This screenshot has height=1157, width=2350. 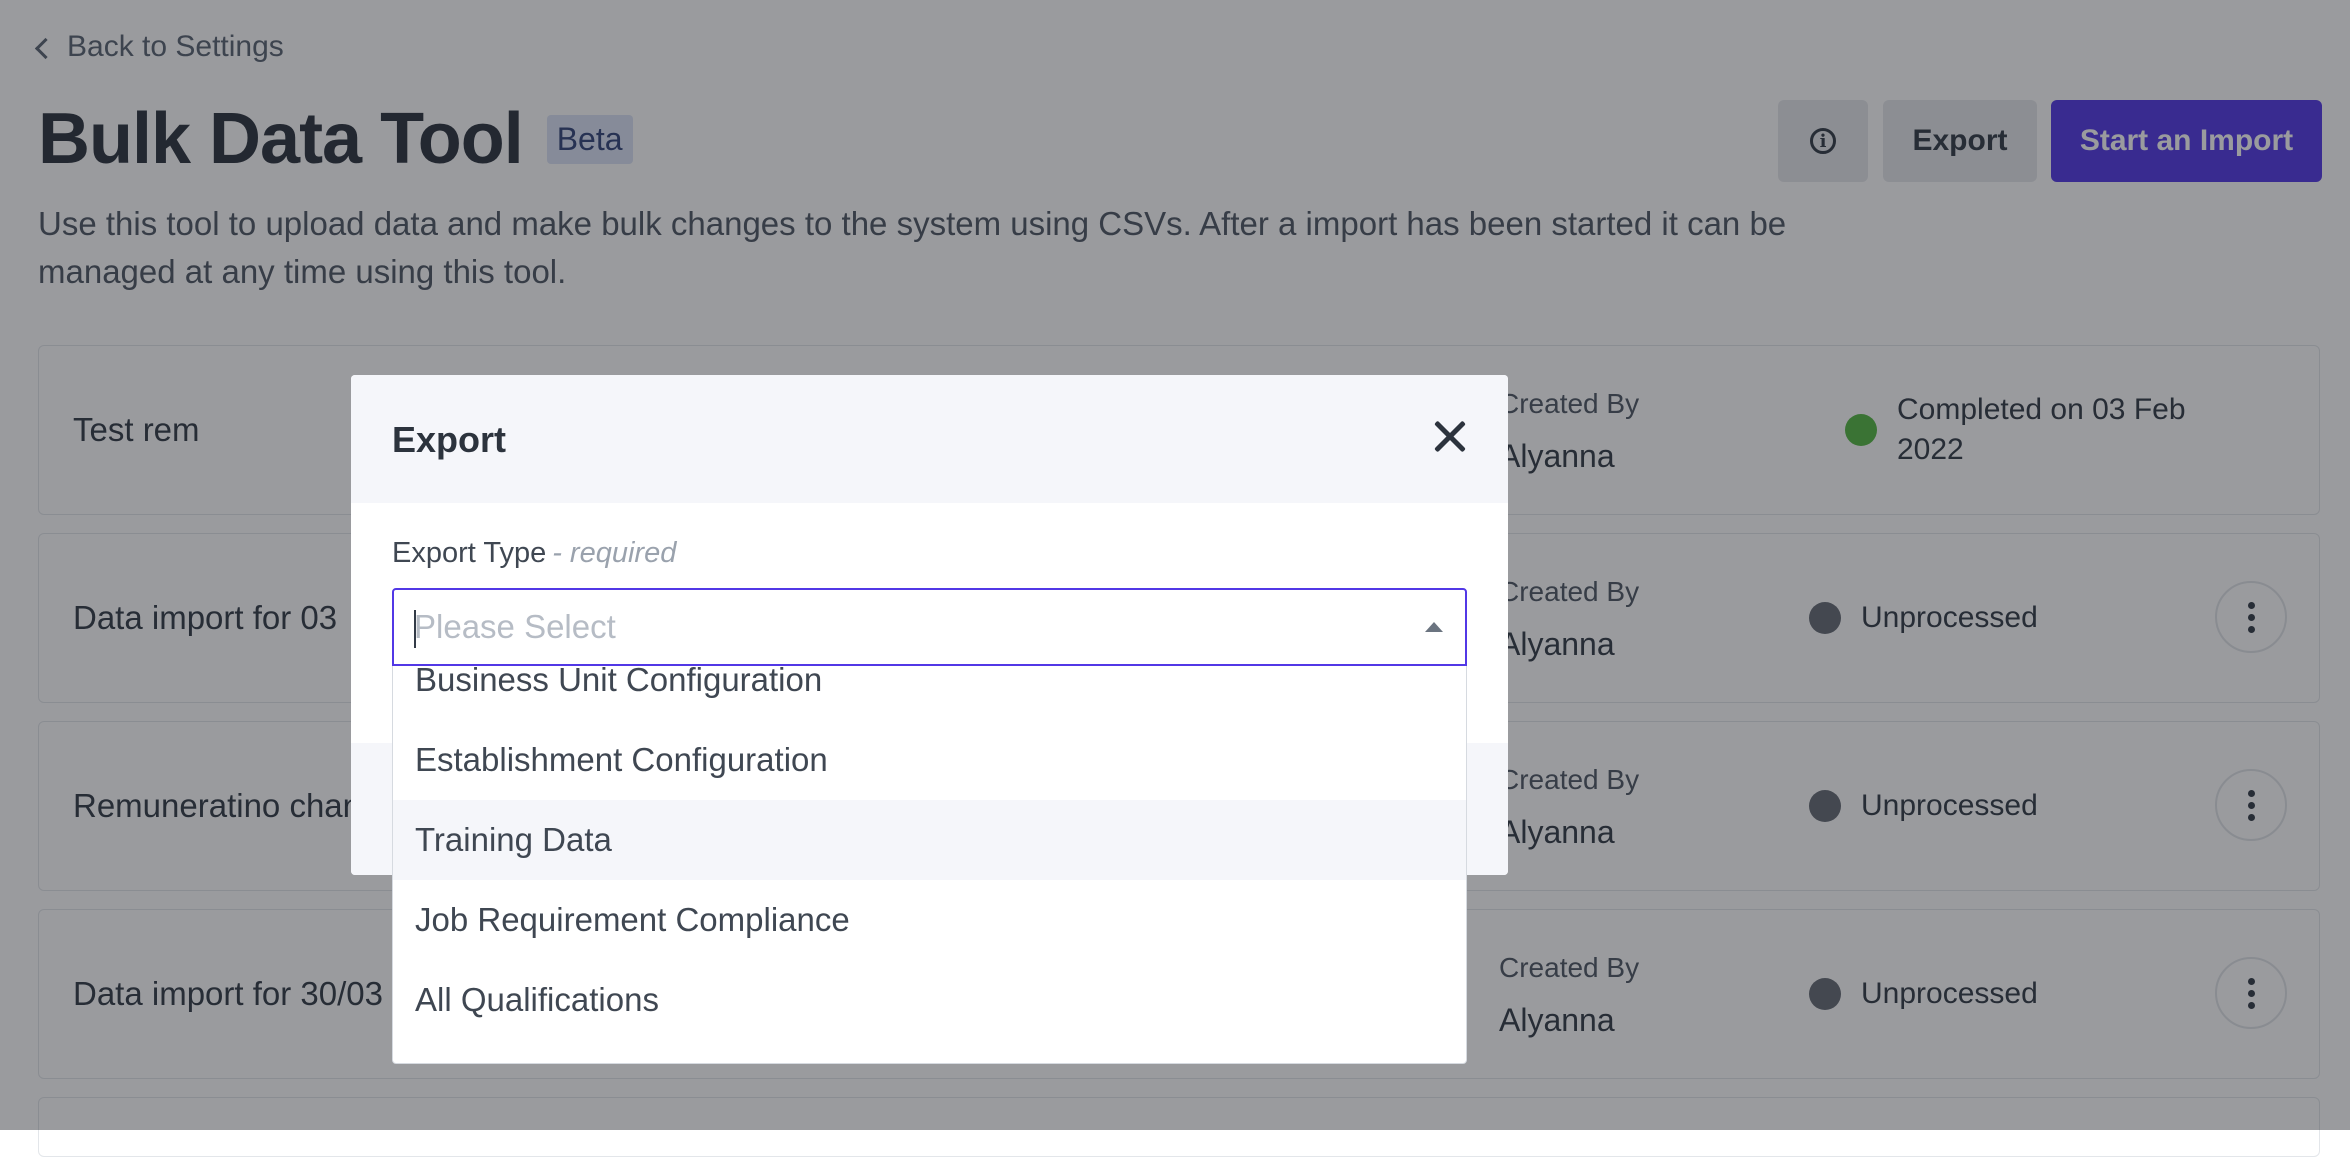 I want to click on export-type-label-text: Export Type, so click(x=469, y=553).